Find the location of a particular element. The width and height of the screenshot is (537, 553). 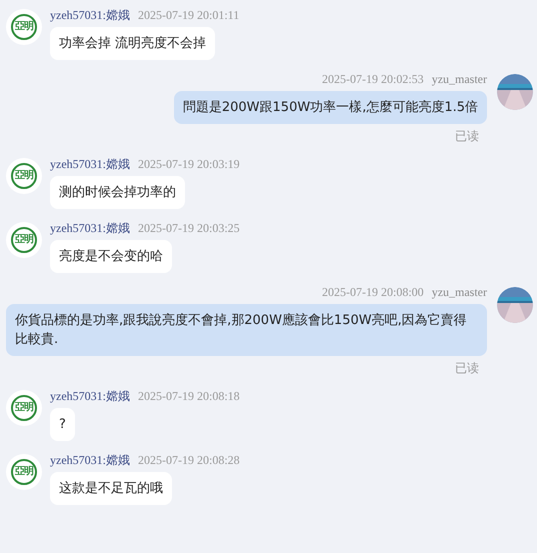

message-bubble: ? is located at coordinates (62, 424).